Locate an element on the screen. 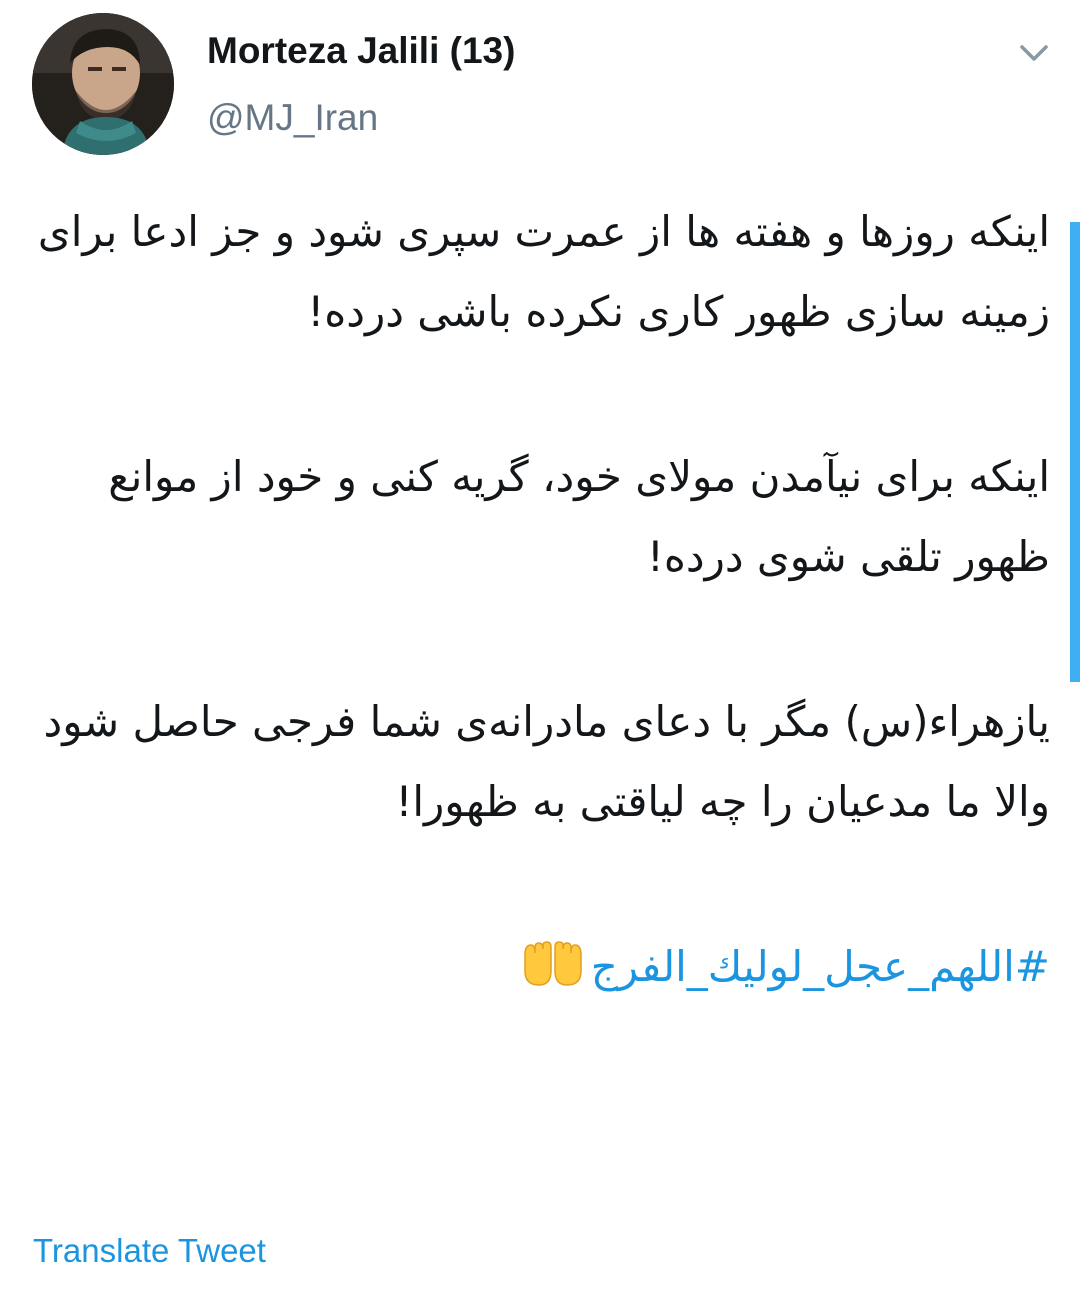 The height and width of the screenshot is (1292, 1080). avatar is located at coordinates (103, 84).